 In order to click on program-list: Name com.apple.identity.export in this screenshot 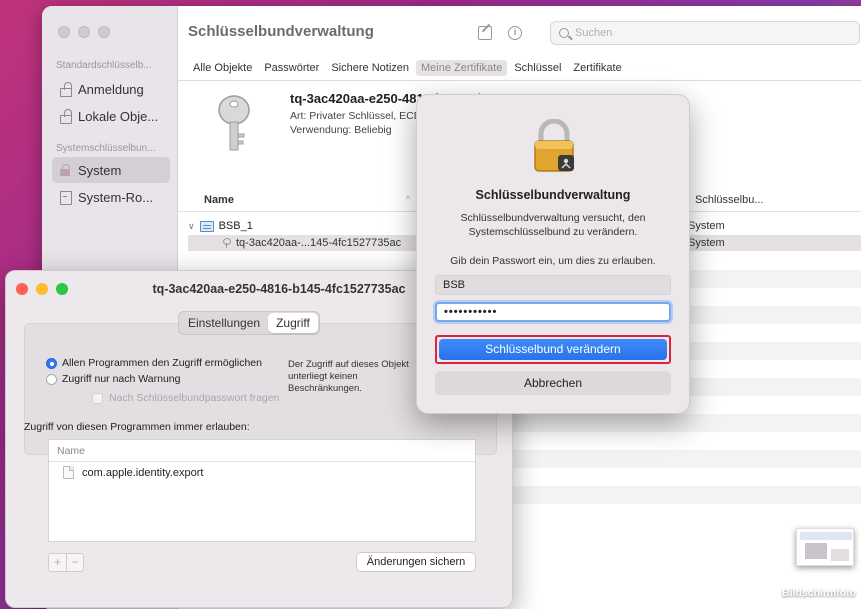, I will do `click(262, 490)`.